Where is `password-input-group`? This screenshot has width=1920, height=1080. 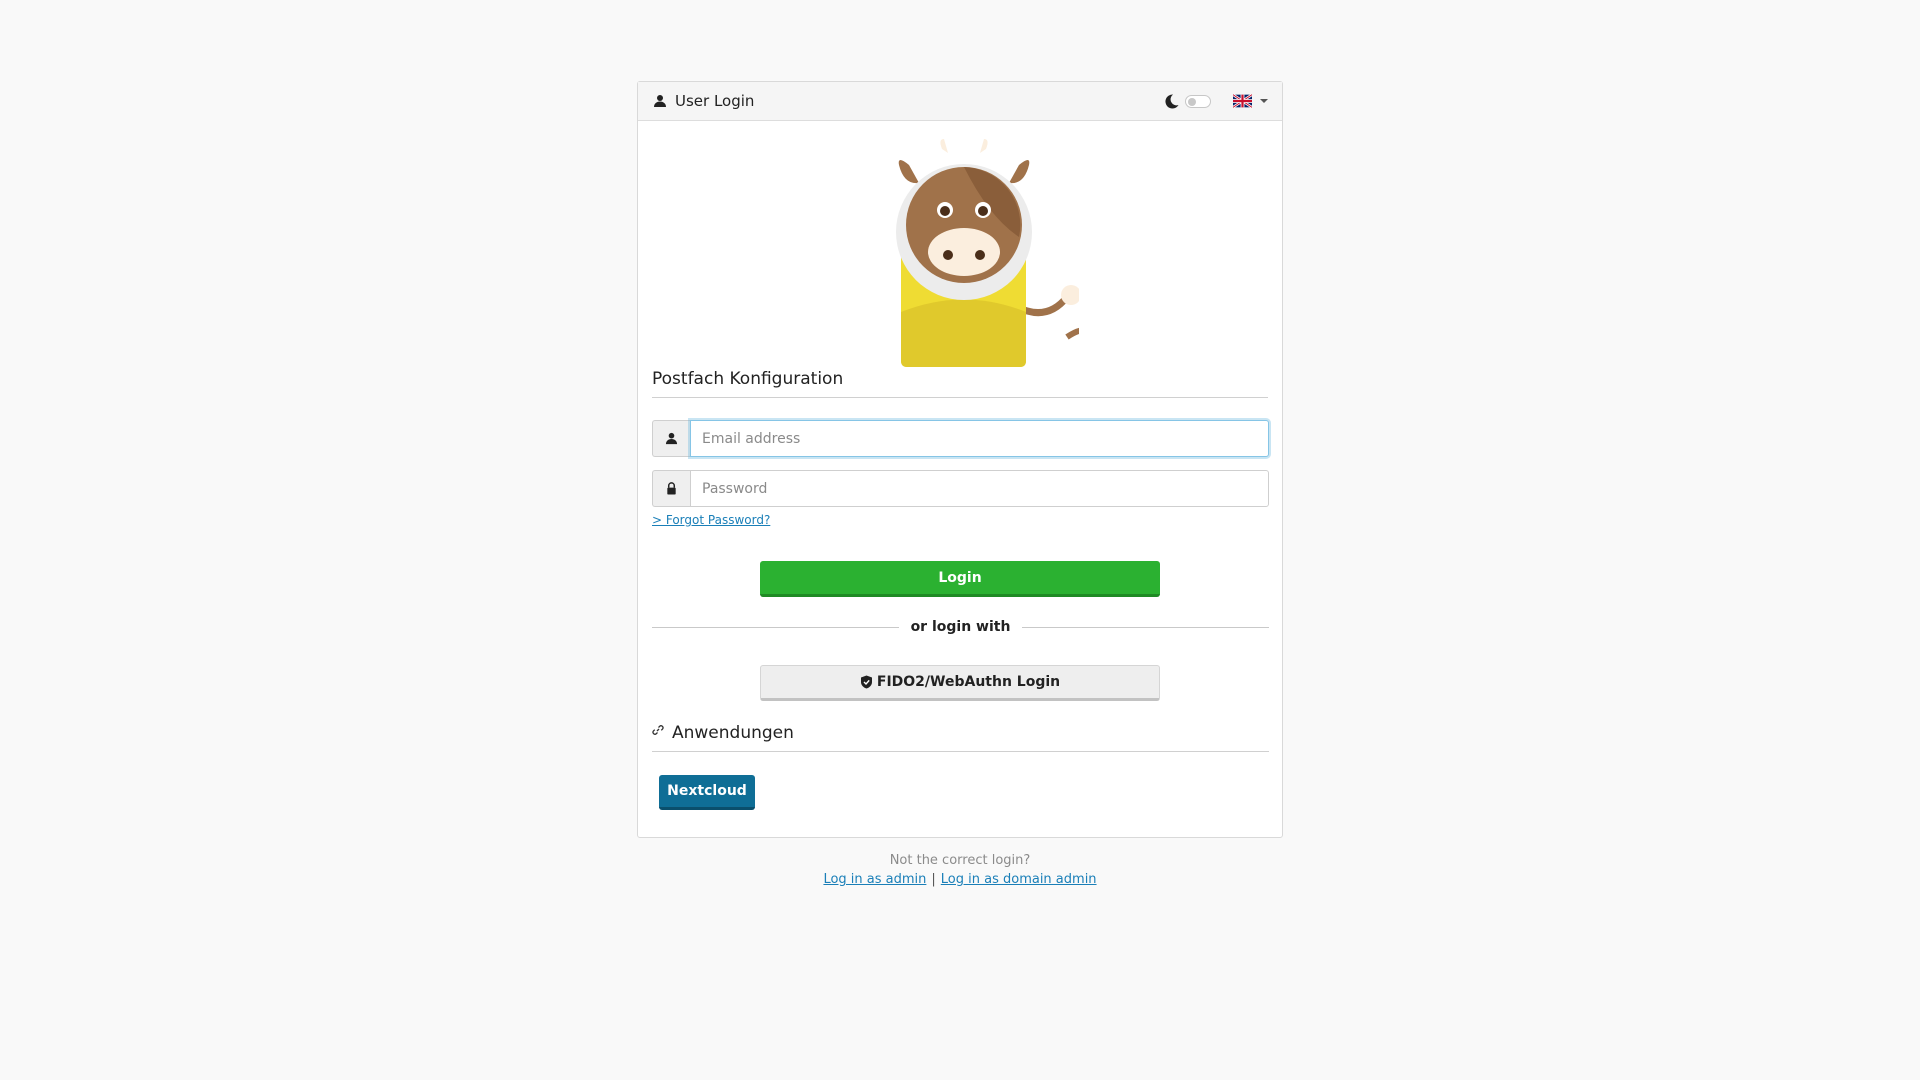 password-input-group is located at coordinates (960, 488).